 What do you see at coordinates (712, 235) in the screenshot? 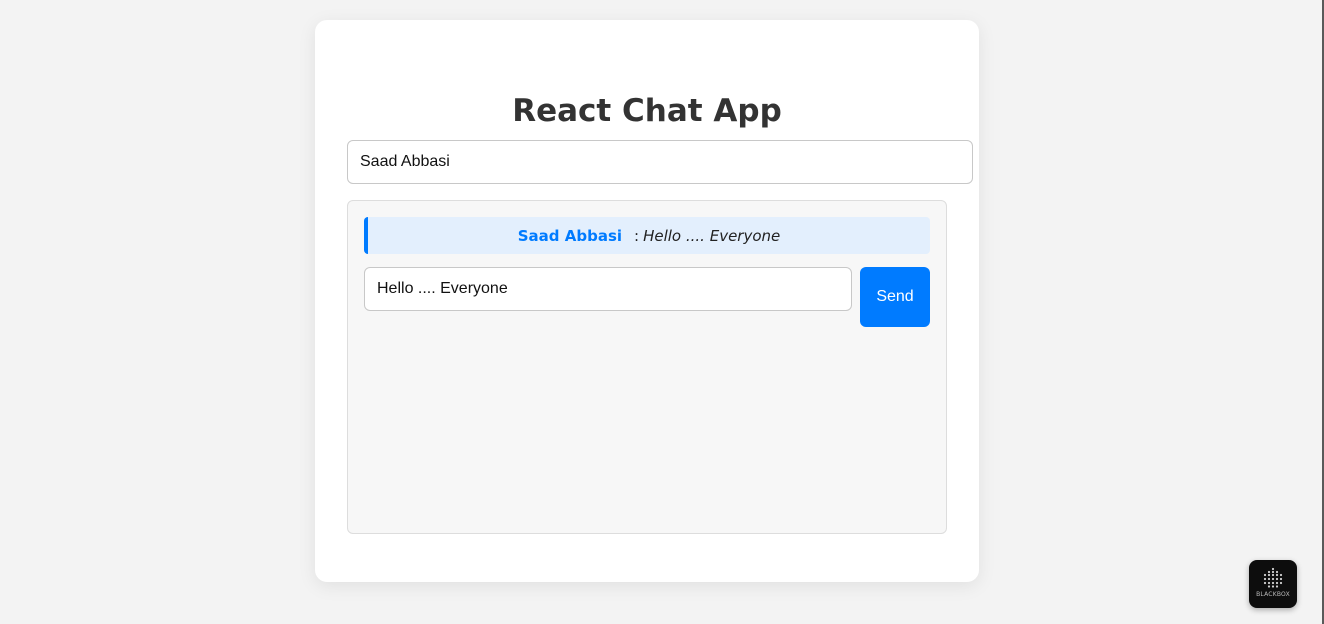
I see `message-text: Hello .... Everyone` at bounding box center [712, 235].